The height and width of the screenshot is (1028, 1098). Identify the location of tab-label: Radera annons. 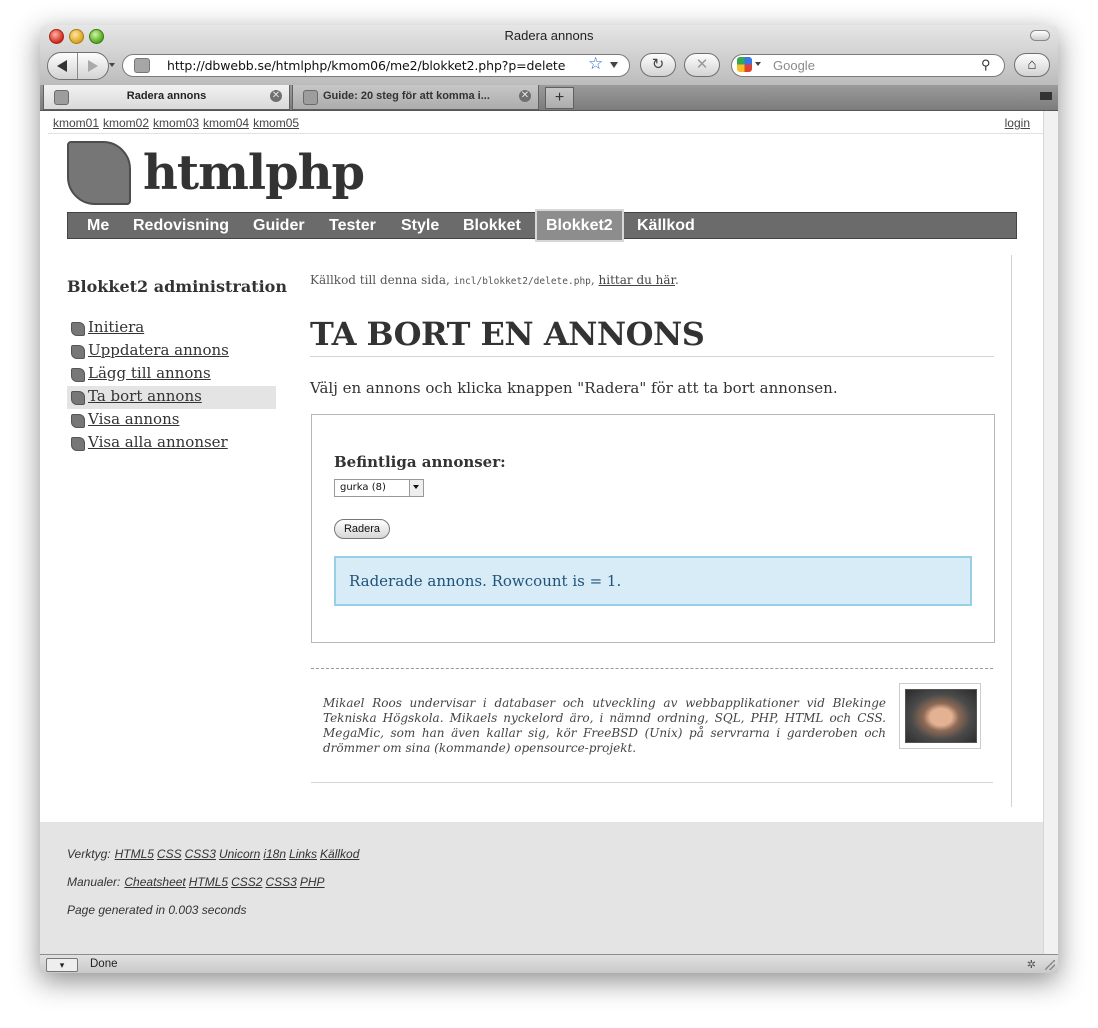
(166, 96).